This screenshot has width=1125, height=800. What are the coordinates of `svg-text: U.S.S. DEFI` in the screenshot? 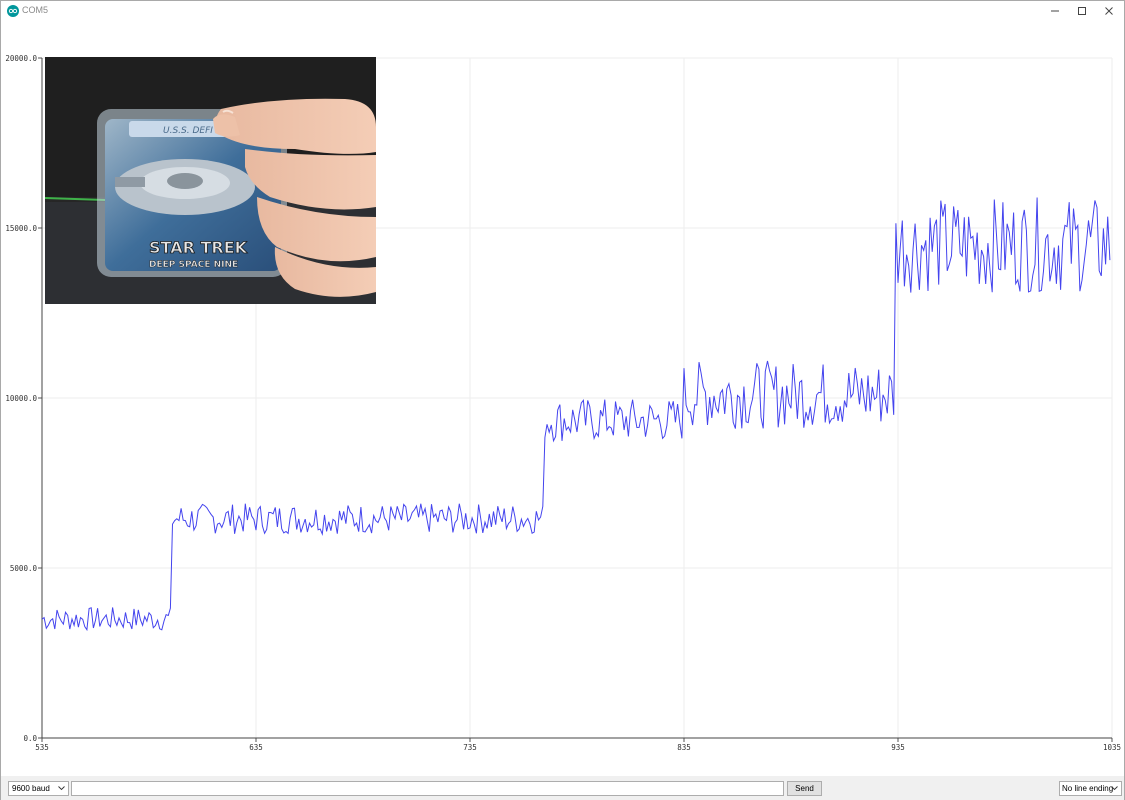 It's located at (188, 131).